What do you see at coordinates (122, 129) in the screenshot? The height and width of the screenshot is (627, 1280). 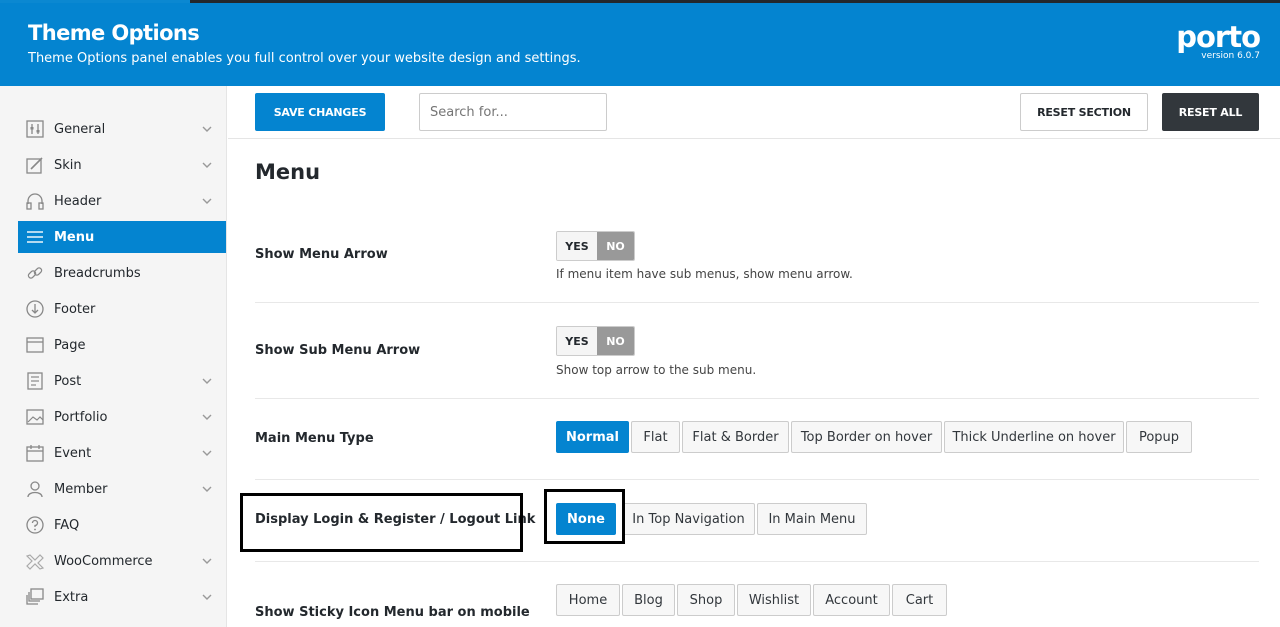 I see `sidebar-item-general: General` at bounding box center [122, 129].